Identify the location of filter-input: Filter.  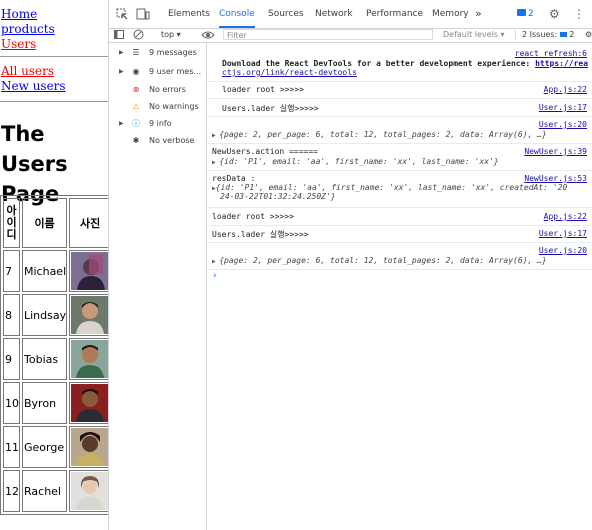
(328, 34).